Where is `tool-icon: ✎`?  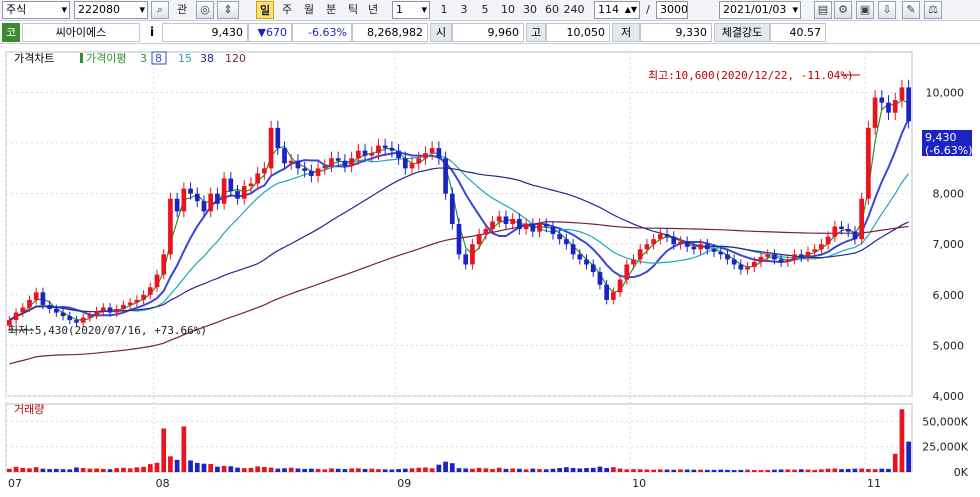 tool-icon: ✎ is located at coordinates (911, 10).